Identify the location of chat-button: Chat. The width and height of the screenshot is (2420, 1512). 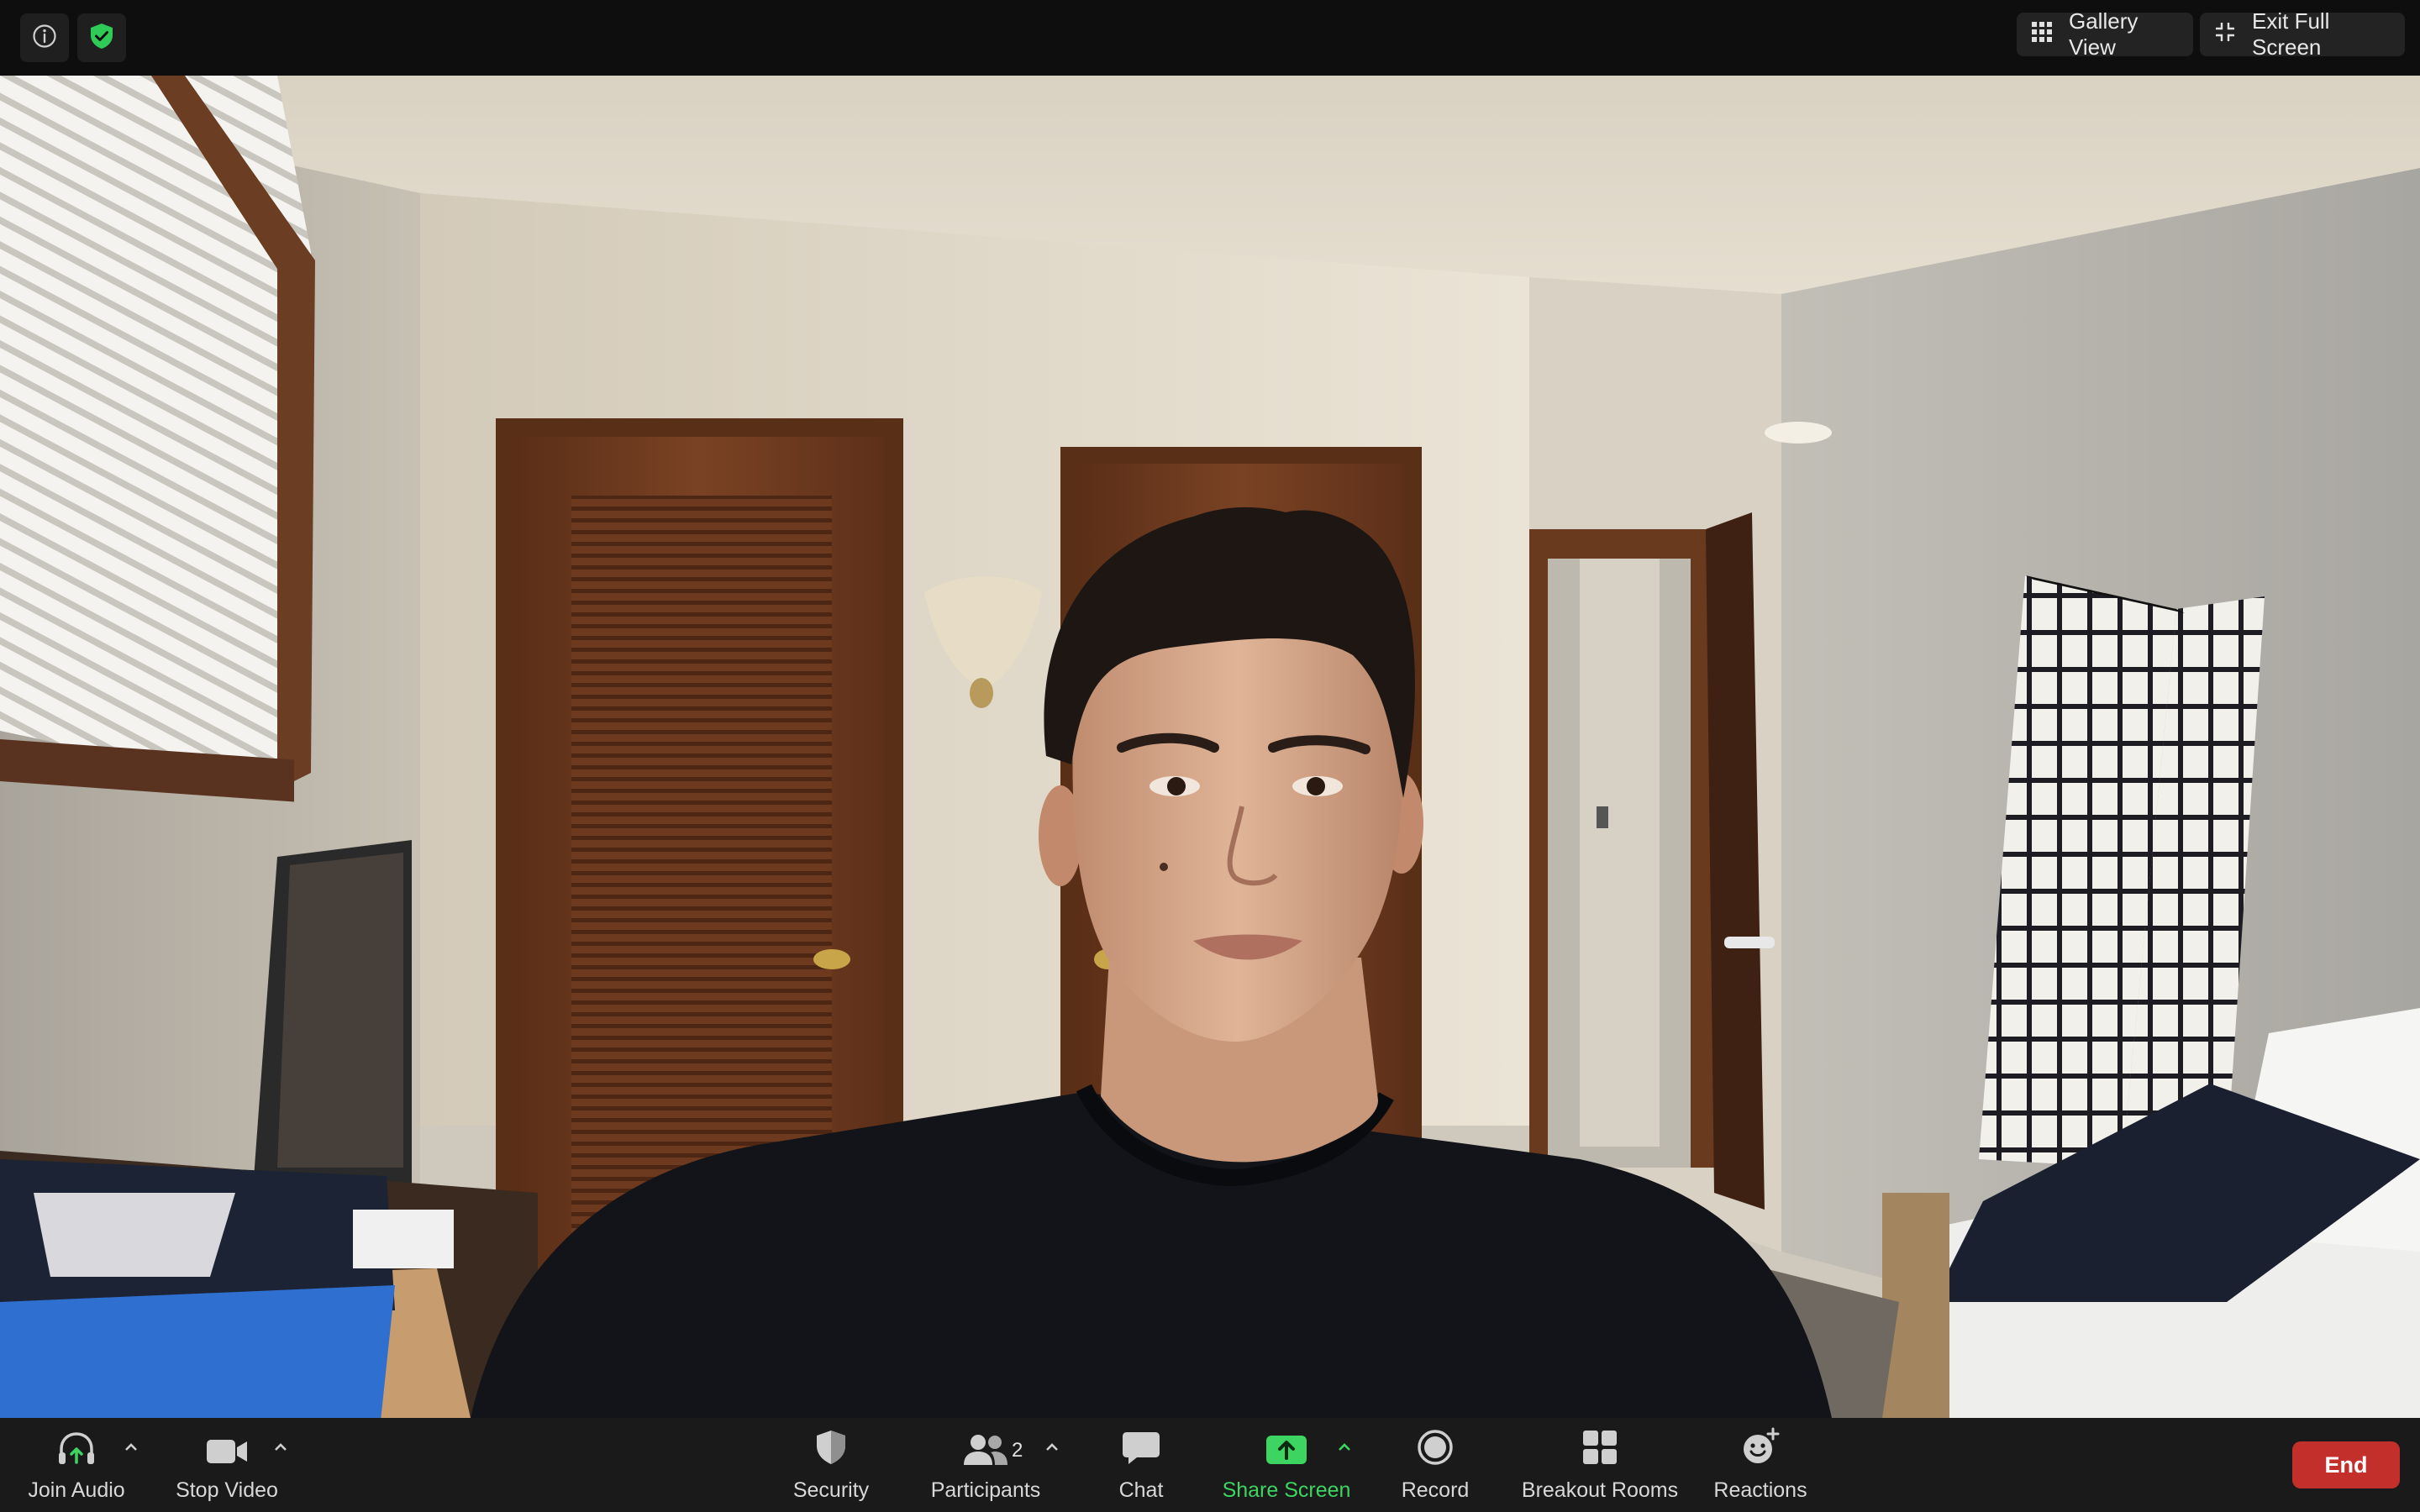
(1141, 1465).